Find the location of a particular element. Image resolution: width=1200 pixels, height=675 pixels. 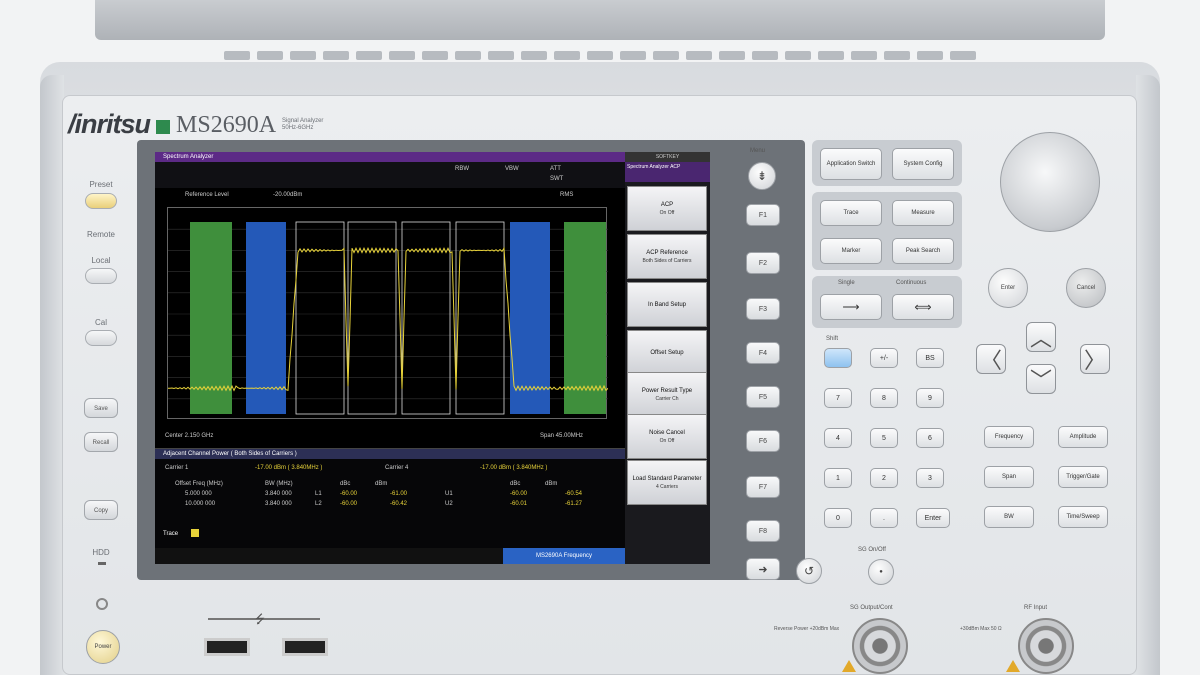

key-4: 4 is located at coordinates (838, 438).